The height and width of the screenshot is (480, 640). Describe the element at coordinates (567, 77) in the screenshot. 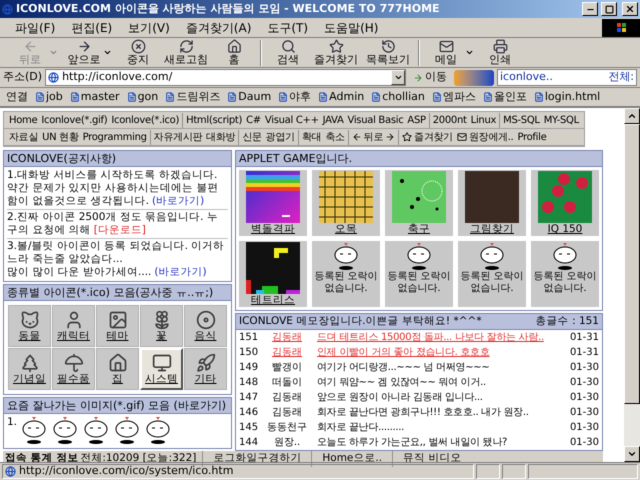

I see `search-field: iconlove.. 전체:` at that location.